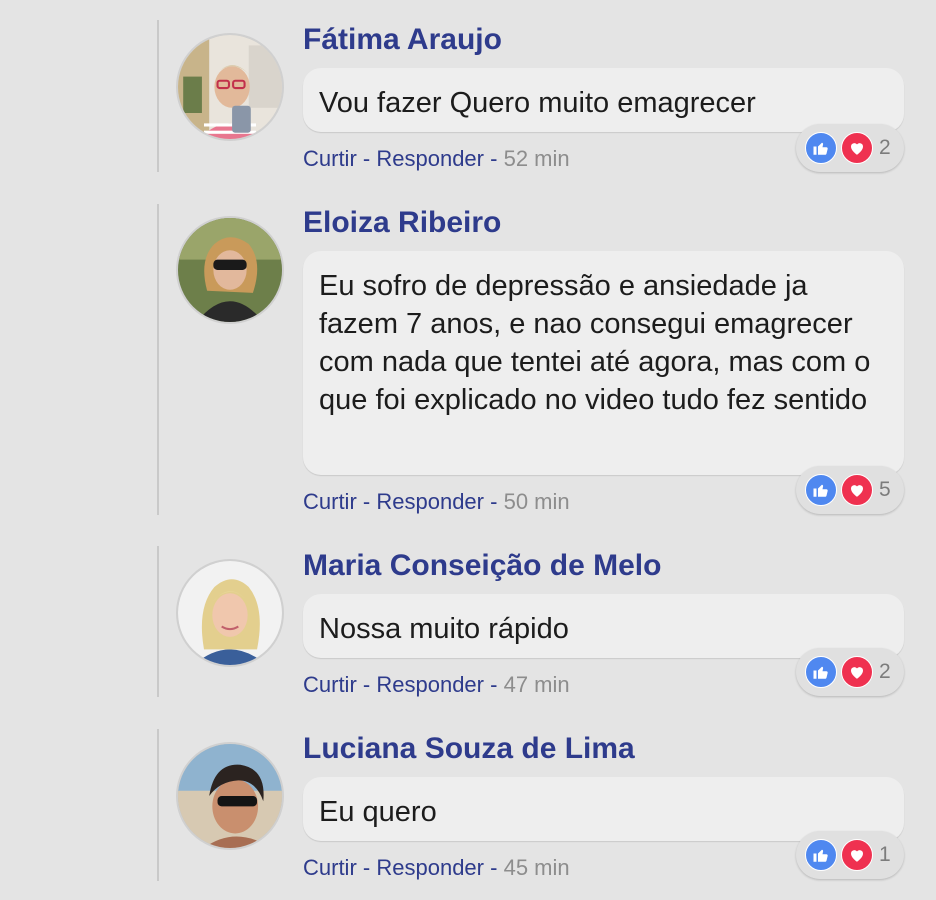 This screenshot has width=936, height=900. I want to click on comment-timestamp: 47 min, so click(536, 684).